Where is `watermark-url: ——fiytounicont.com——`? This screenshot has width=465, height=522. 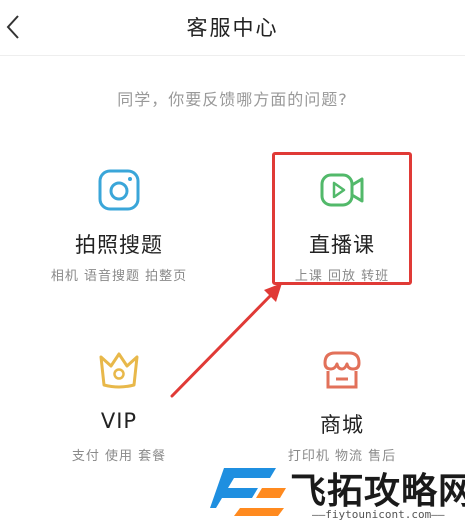
watermark-url: ——fiytounicont.com—— is located at coordinates (378, 514).